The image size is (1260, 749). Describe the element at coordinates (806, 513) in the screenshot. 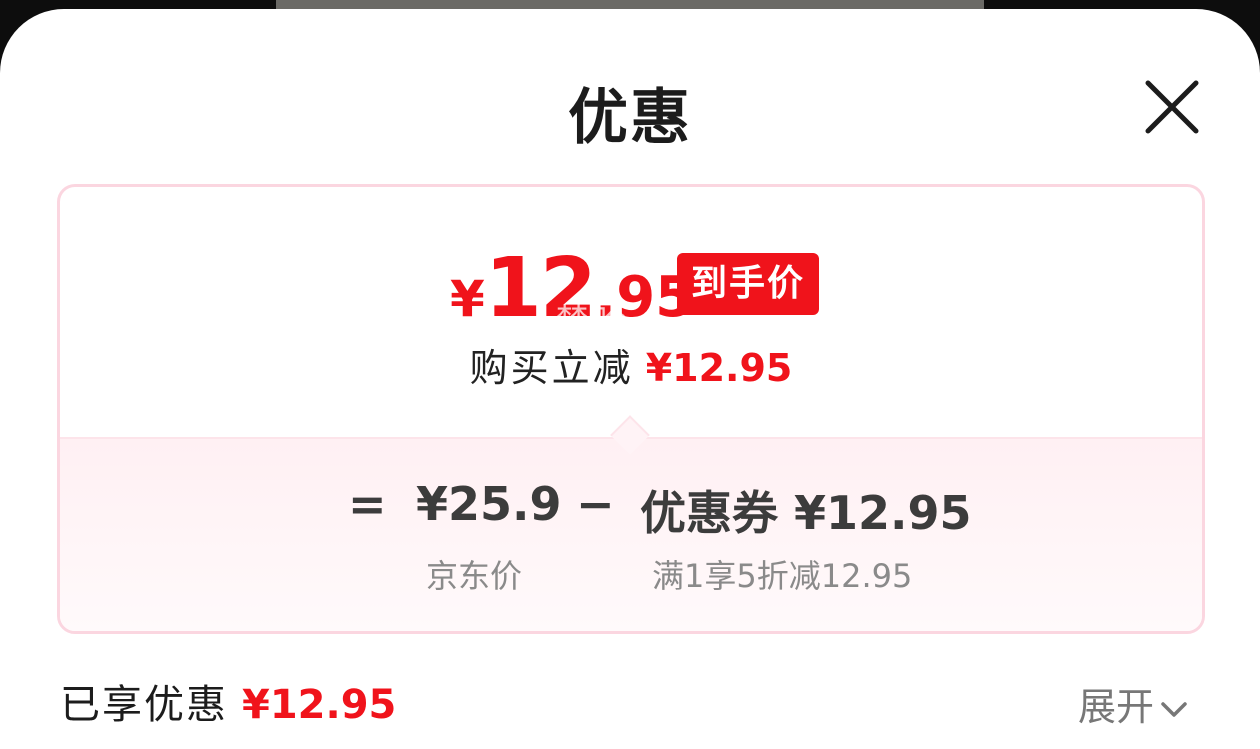

I see `formula-coupon: 优惠券 ¥12.95` at that location.